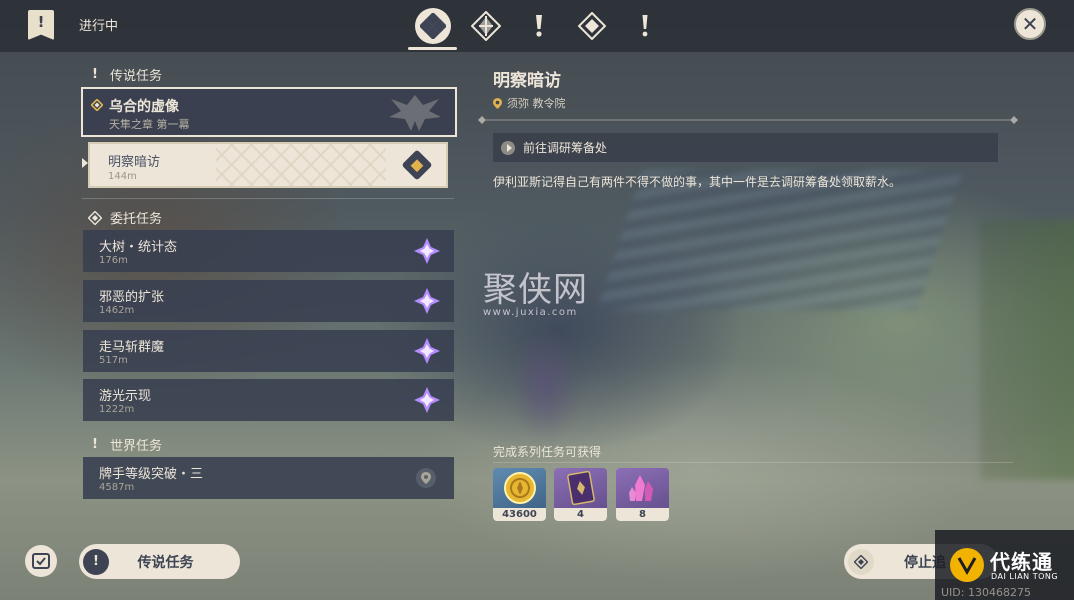  What do you see at coordinates (753, 462) in the screenshot?
I see `rewards-divider` at bounding box center [753, 462].